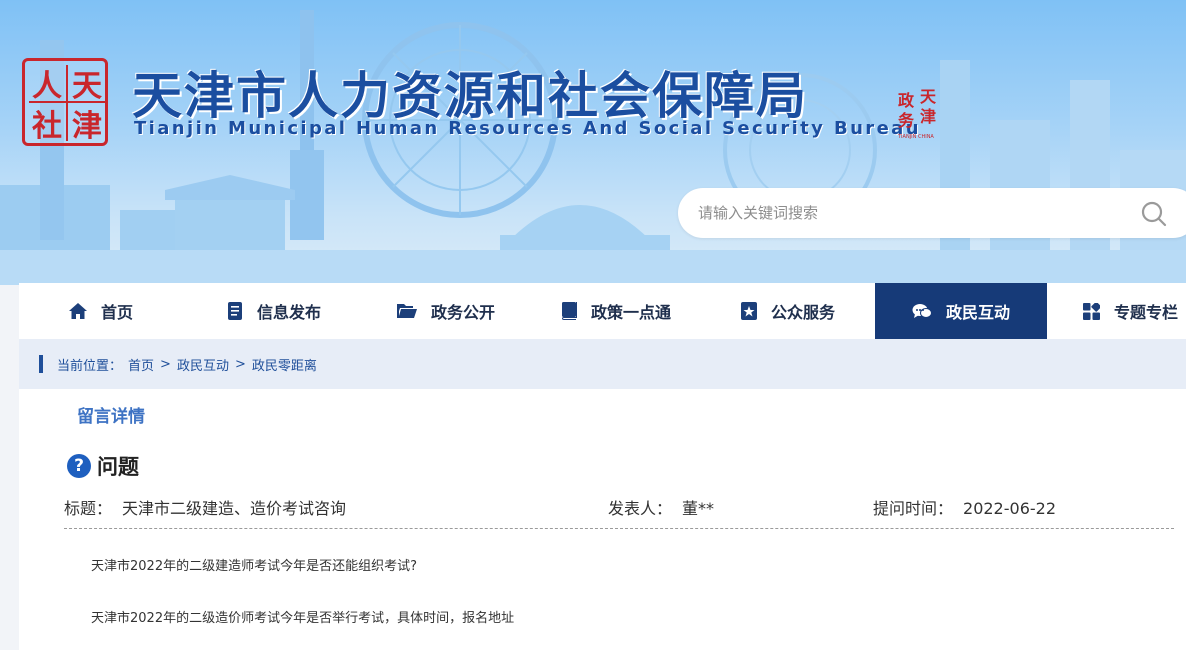 The image size is (1186, 650). Describe the element at coordinates (619, 528) in the screenshot. I see `dashed-divider` at that location.